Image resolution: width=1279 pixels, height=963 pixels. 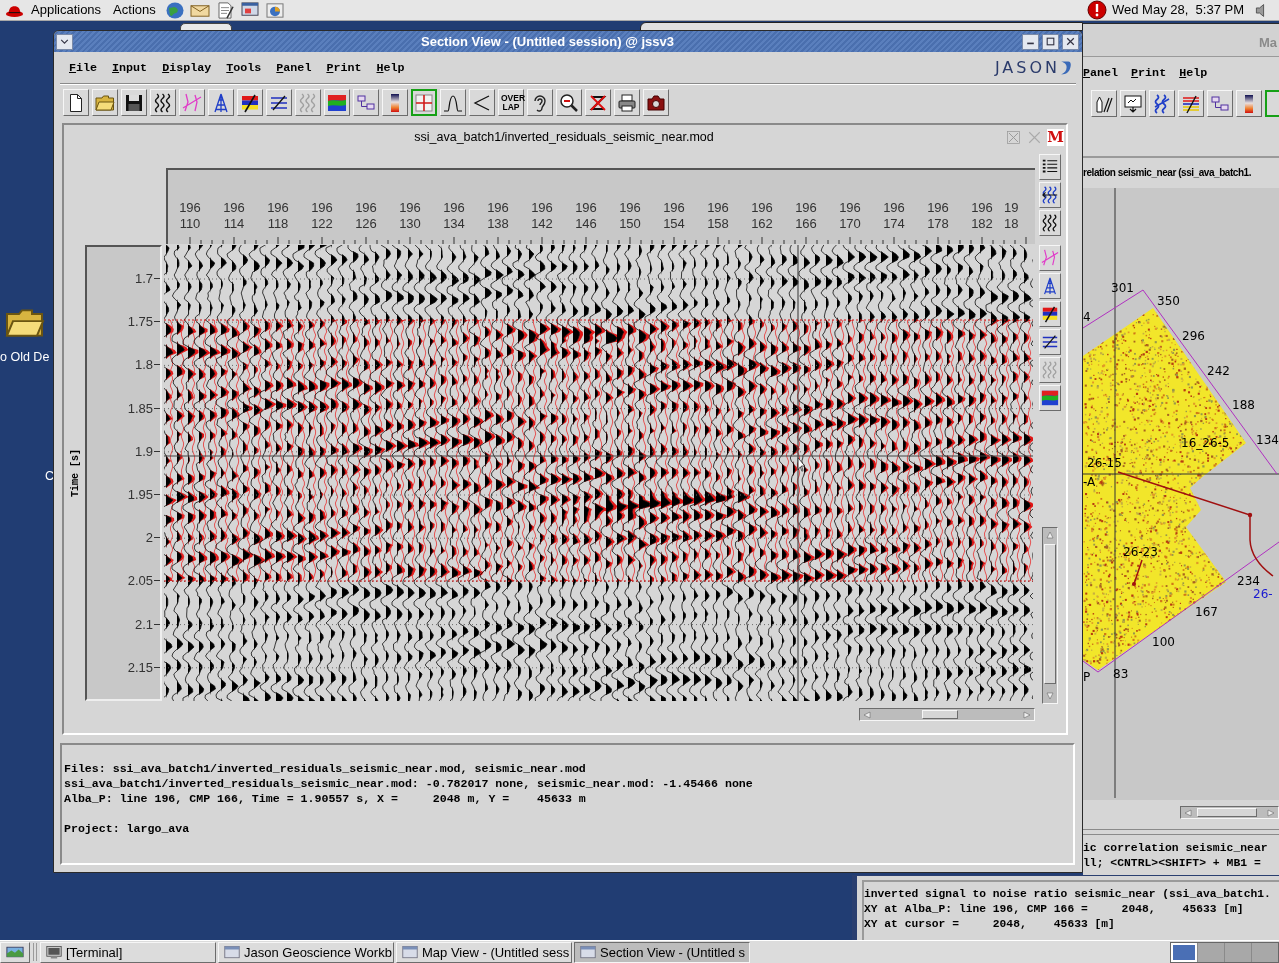 I want to click on task-button: Map View - (Untitled sess, so click(x=484, y=952).